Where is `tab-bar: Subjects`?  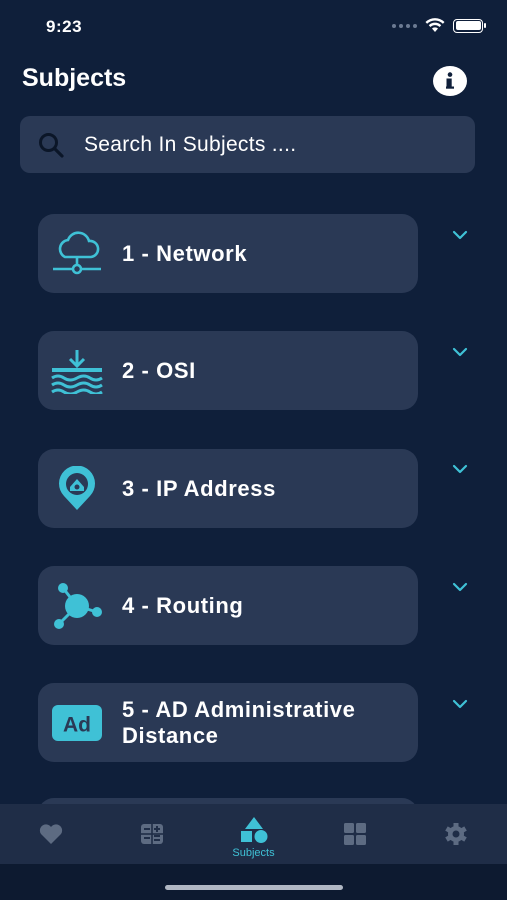
tab-bar: Subjects is located at coordinates (253, 834).